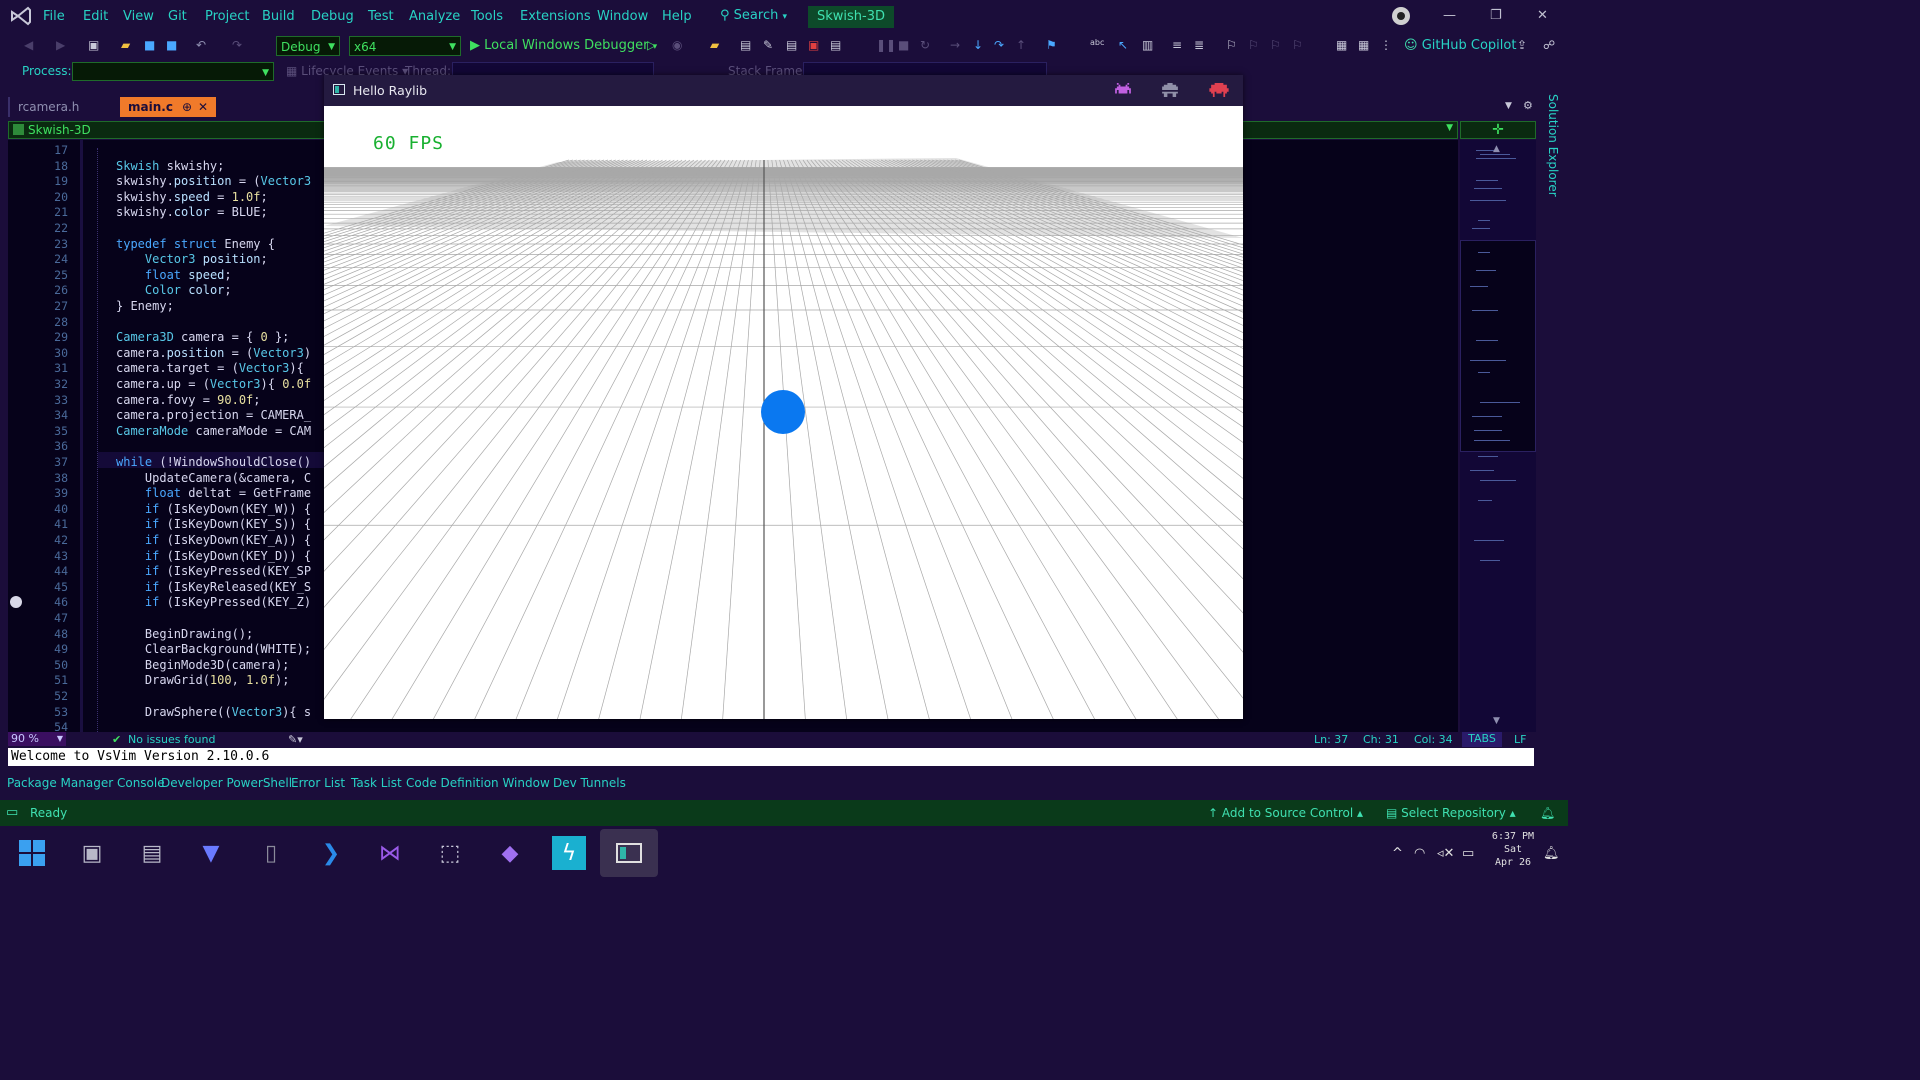  What do you see at coordinates (1482, 739) in the screenshot?
I see `indentation-mode: TABS` at bounding box center [1482, 739].